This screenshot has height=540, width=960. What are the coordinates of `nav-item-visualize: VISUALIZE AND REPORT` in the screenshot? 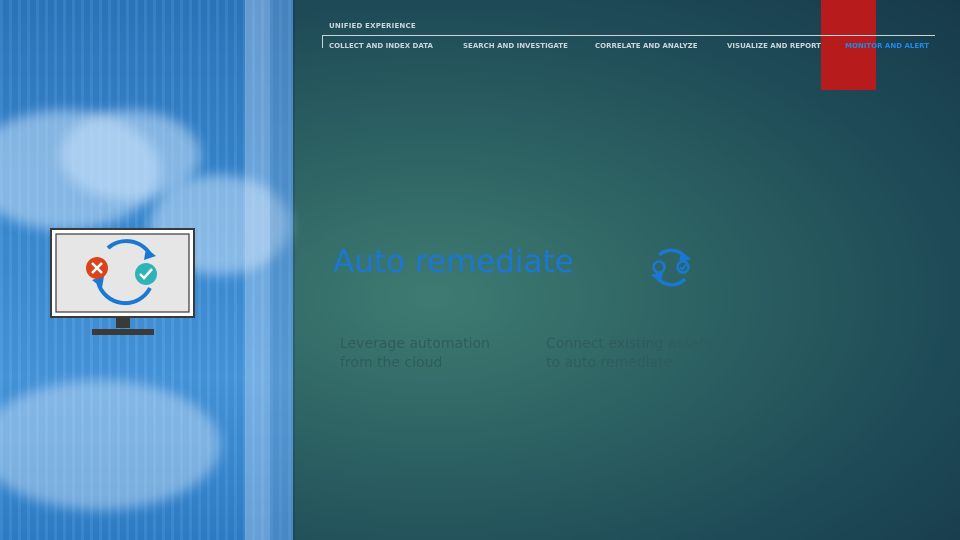 It's located at (774, 46).